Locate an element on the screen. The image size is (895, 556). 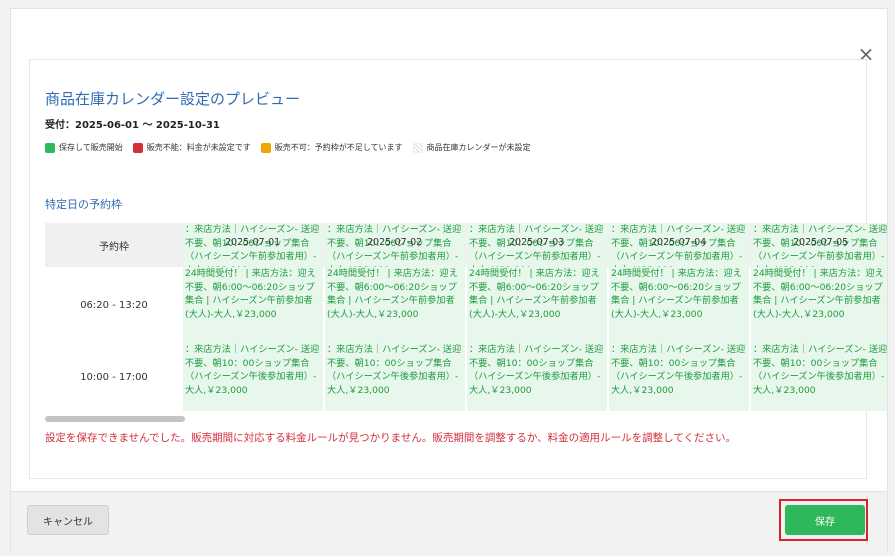
legend-label: 保存して販売開始 is located at coordinates (91, 147).